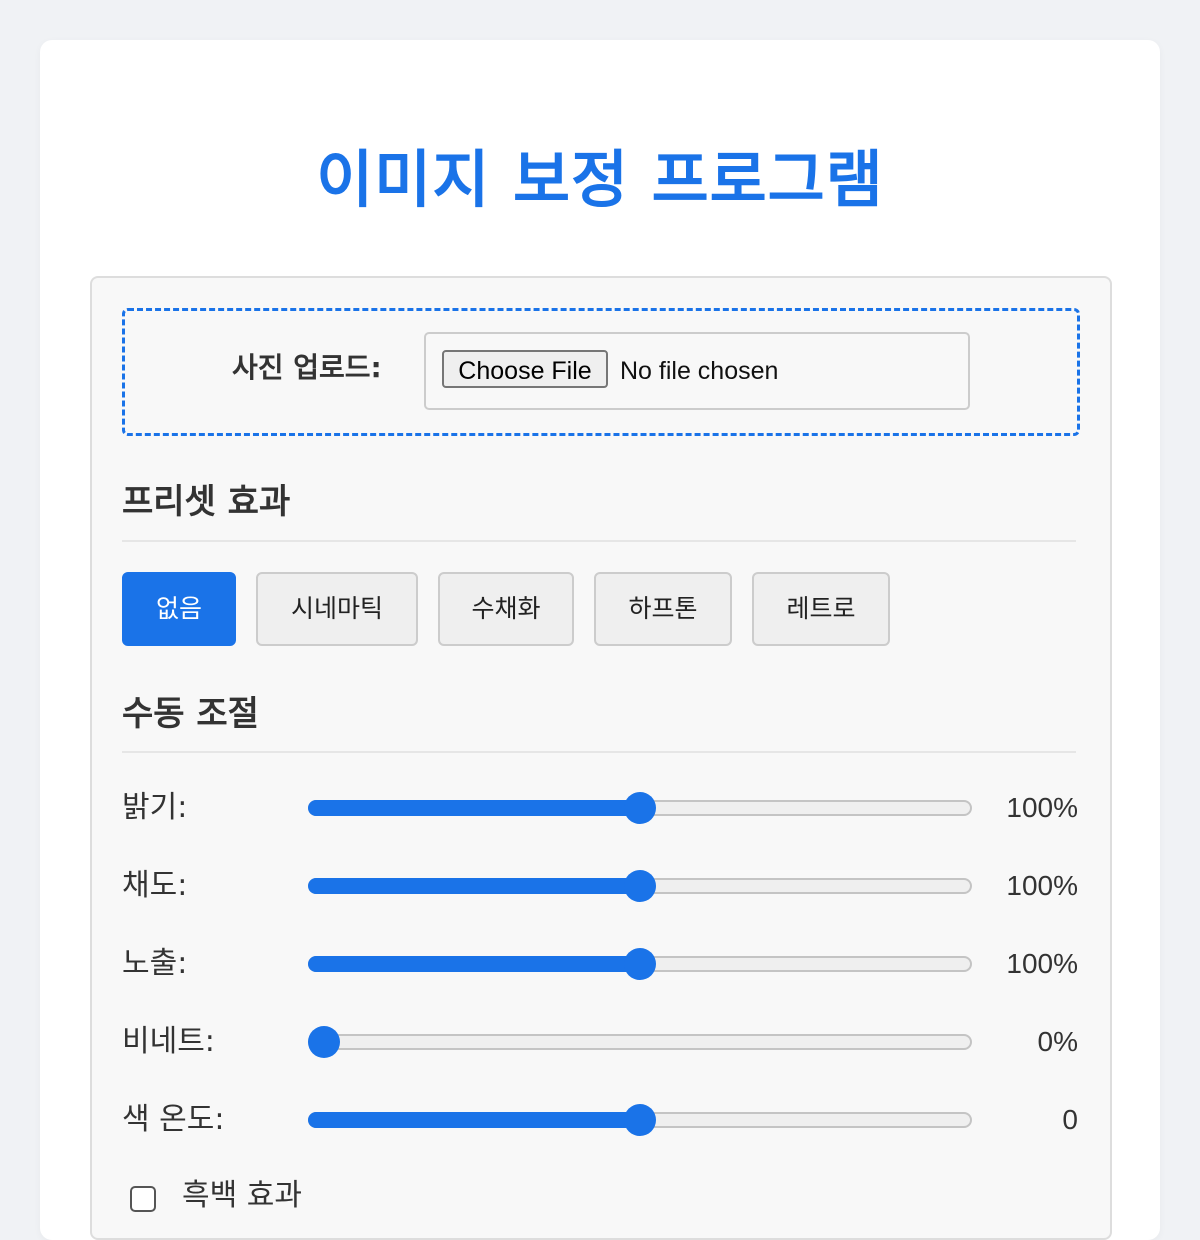 The height and width of the screenshot is (1240, 1200). Describe the element at coordinates (640, 1120) in the screenshot. I see `color-temperature-slider-thumb` at that location.